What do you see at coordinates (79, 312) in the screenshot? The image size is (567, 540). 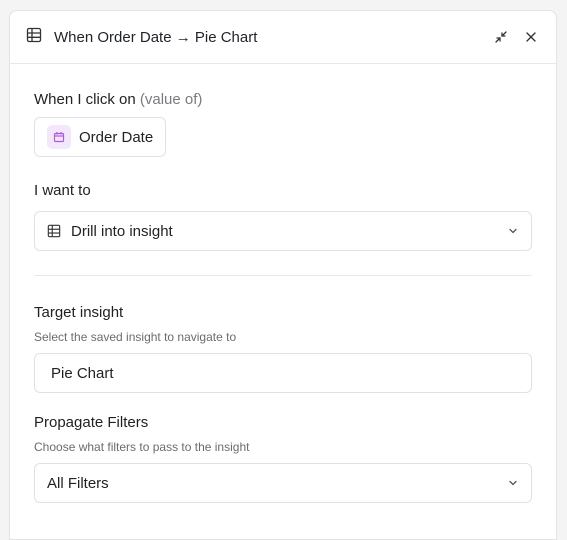 I see `target-label: Target insight` at bounding box center [79, 312].